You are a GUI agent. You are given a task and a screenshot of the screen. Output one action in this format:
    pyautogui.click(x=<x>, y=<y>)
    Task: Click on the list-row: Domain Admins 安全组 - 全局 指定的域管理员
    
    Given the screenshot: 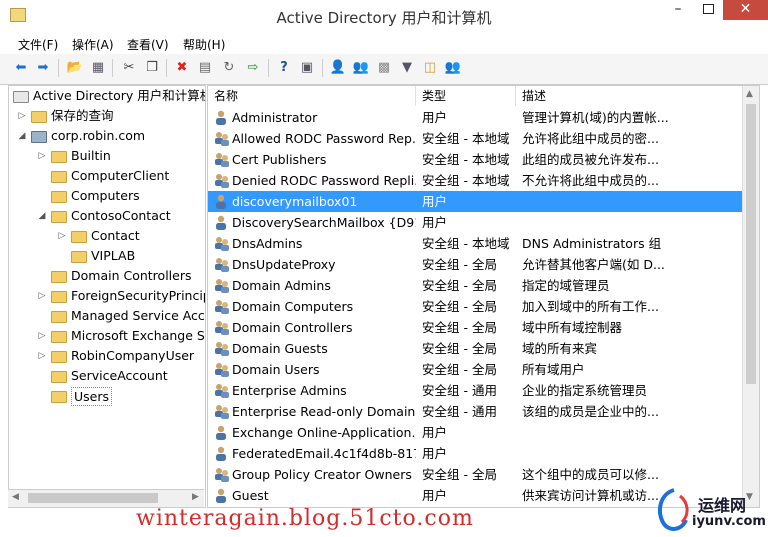 What is the action you would take?
    pyautogui.click(x=475, y=285)
    